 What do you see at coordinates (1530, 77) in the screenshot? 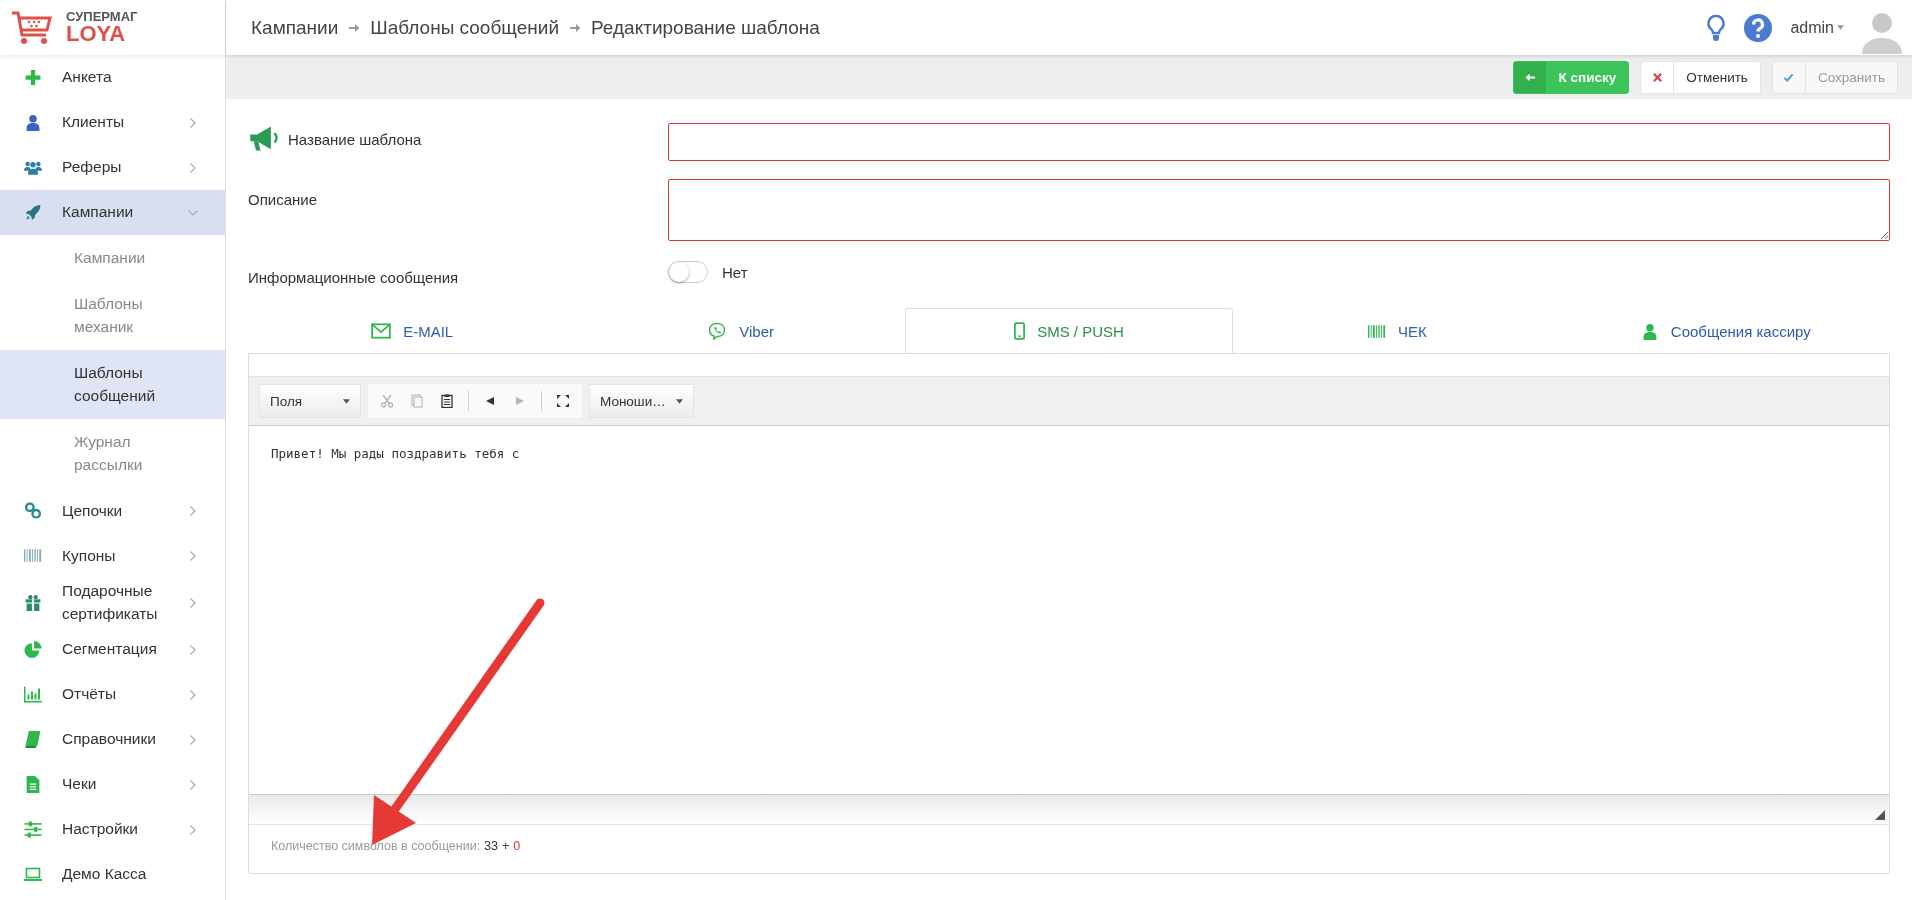
I see `arrow-left-icon` at bounding box center [1530, 77].